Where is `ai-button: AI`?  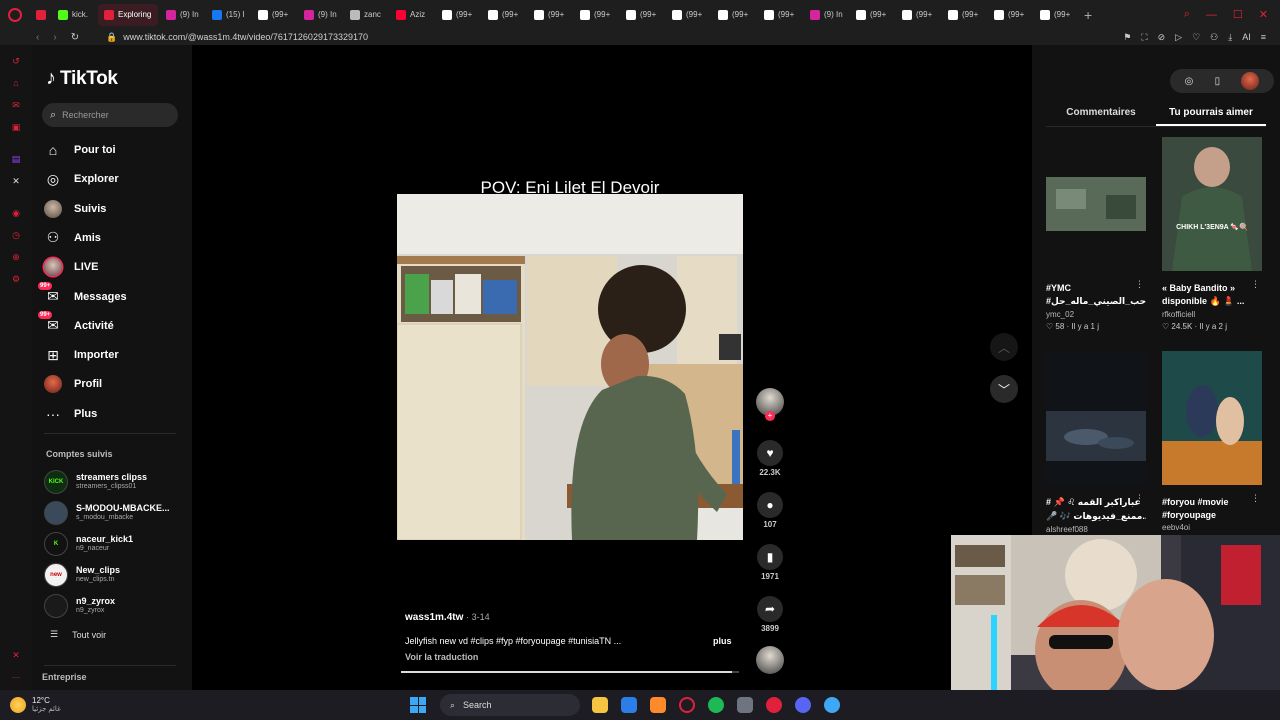
ai-button: AI is located at coordinates (1246, 37).